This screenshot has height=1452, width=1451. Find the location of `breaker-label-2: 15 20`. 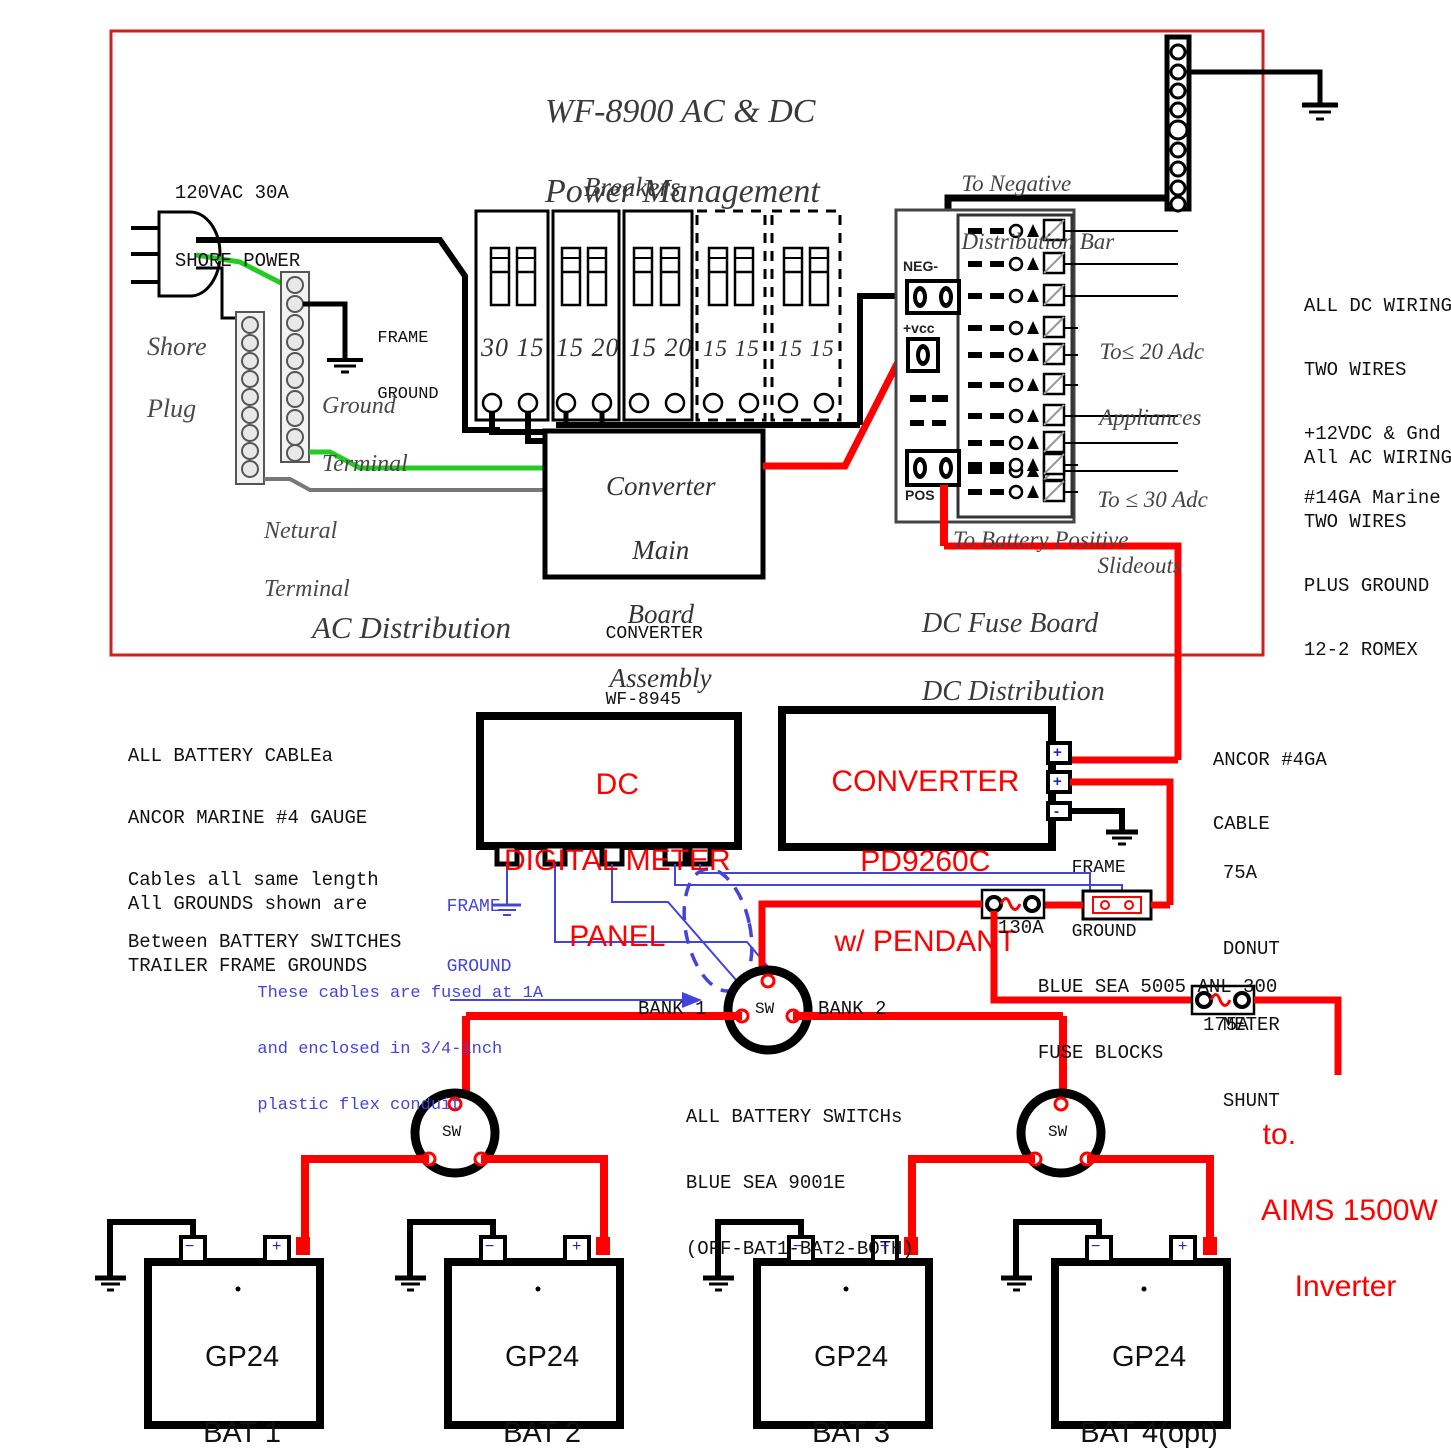

breaker-label-2: 15 20 is located at coordinates (588, 347).